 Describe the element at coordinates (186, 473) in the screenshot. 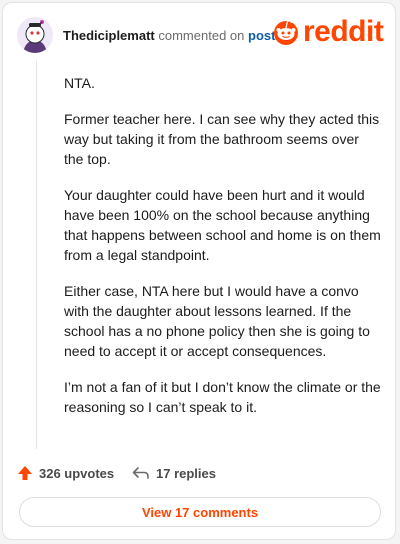

I see `reply-count: 17 replies` at that location.